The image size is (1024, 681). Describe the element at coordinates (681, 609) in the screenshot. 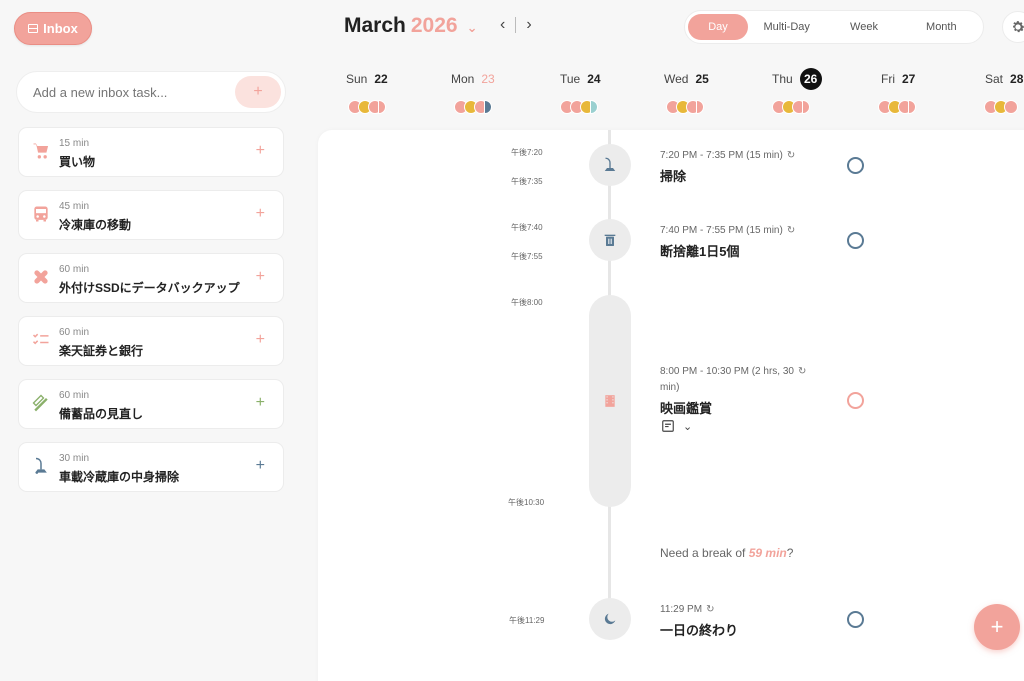

I see `event-time-text: 11:29 PM` at that location.